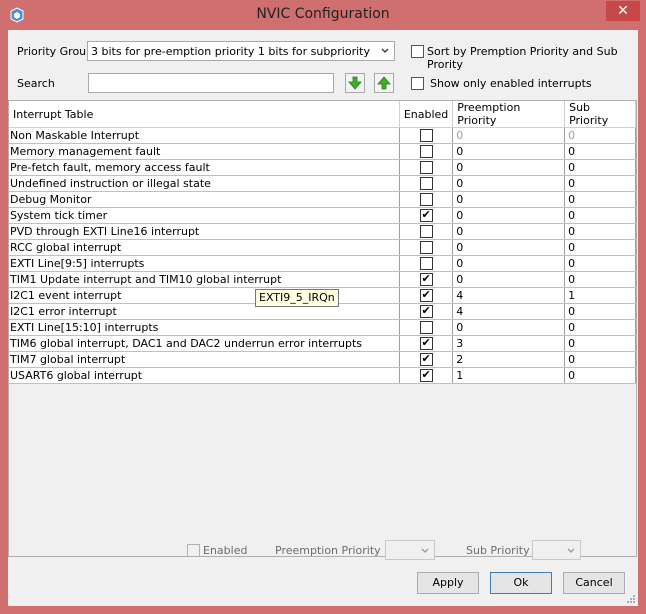 This screenshot has width=646, height=614. I want to click on interrupt-name-cell: TIM7 global interrupt, so click(204, 359).